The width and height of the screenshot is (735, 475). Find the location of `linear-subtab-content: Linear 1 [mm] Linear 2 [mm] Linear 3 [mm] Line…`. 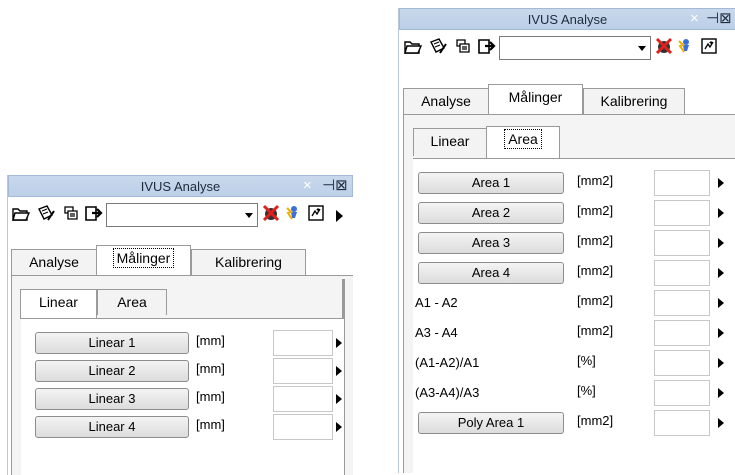

linear-subtab-content: Linear 1 [mm] Linear 2 [mm] Linear 3 [mm] Line… is located at coordinates (182, 396).